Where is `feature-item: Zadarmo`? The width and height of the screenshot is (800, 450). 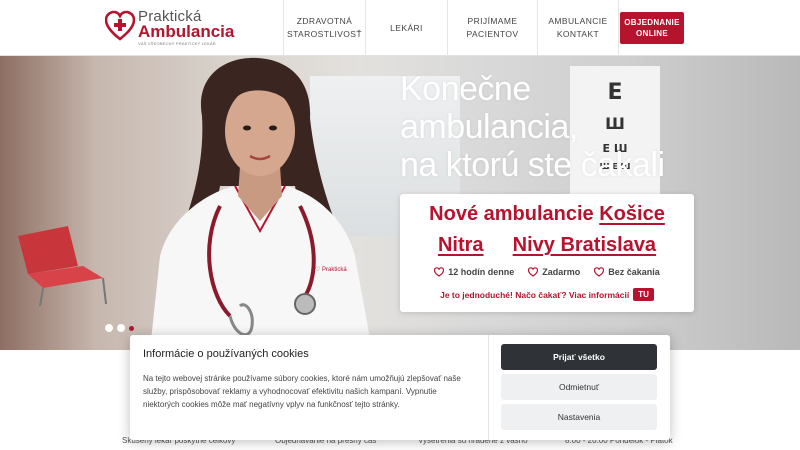
feature-item: Zadarmo is located at coordinates (554, 272).